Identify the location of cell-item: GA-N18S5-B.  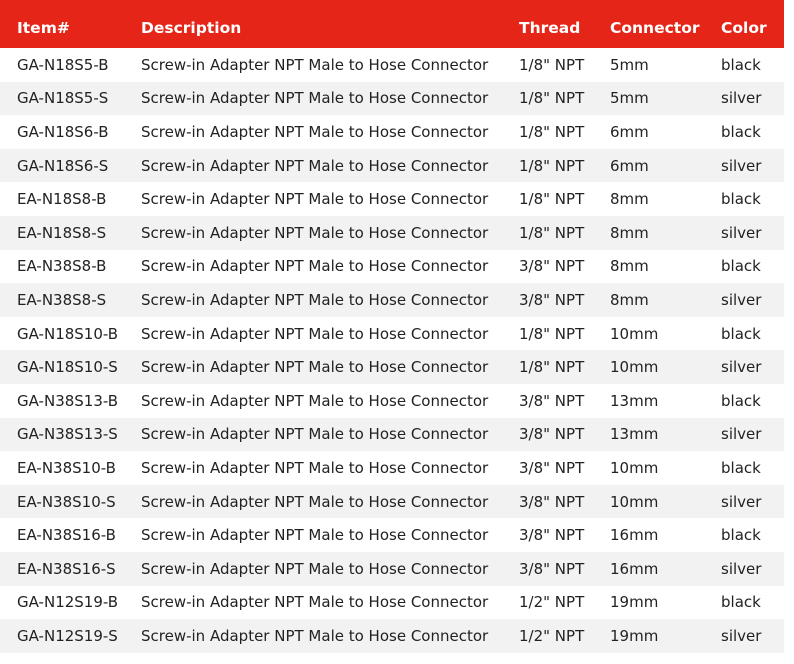
(63, 64).